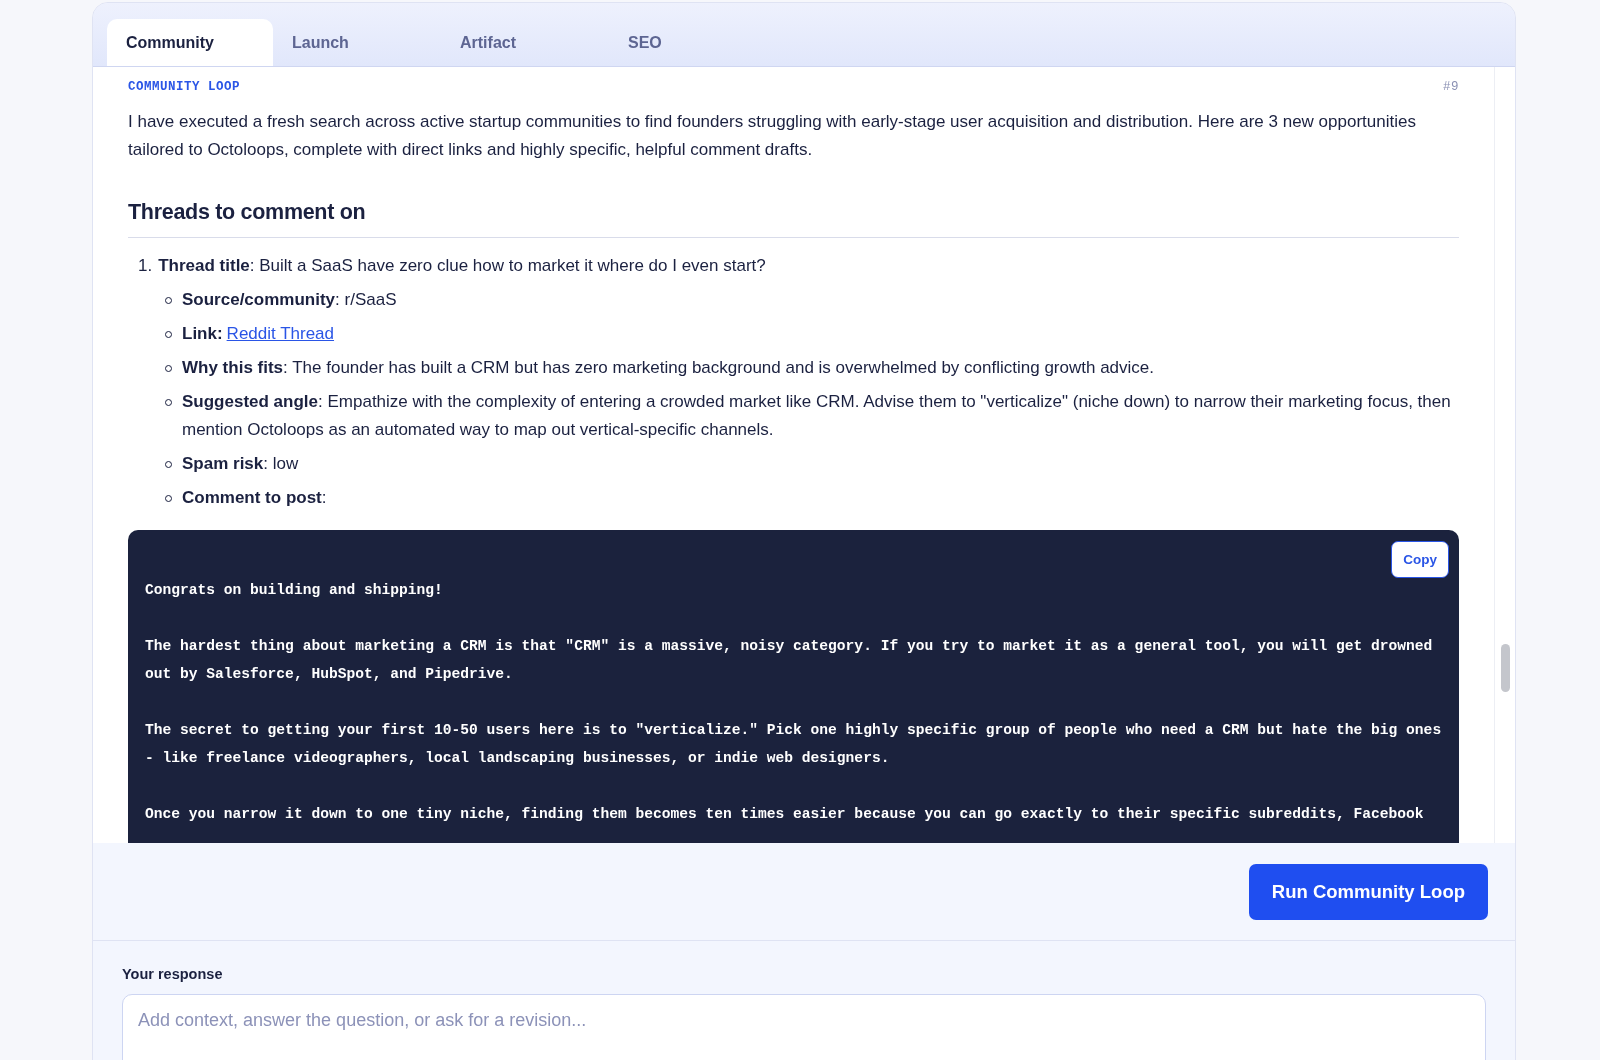 The image size is (1600, 1060). I want to click on tab: Artifact, so click(525, 42).